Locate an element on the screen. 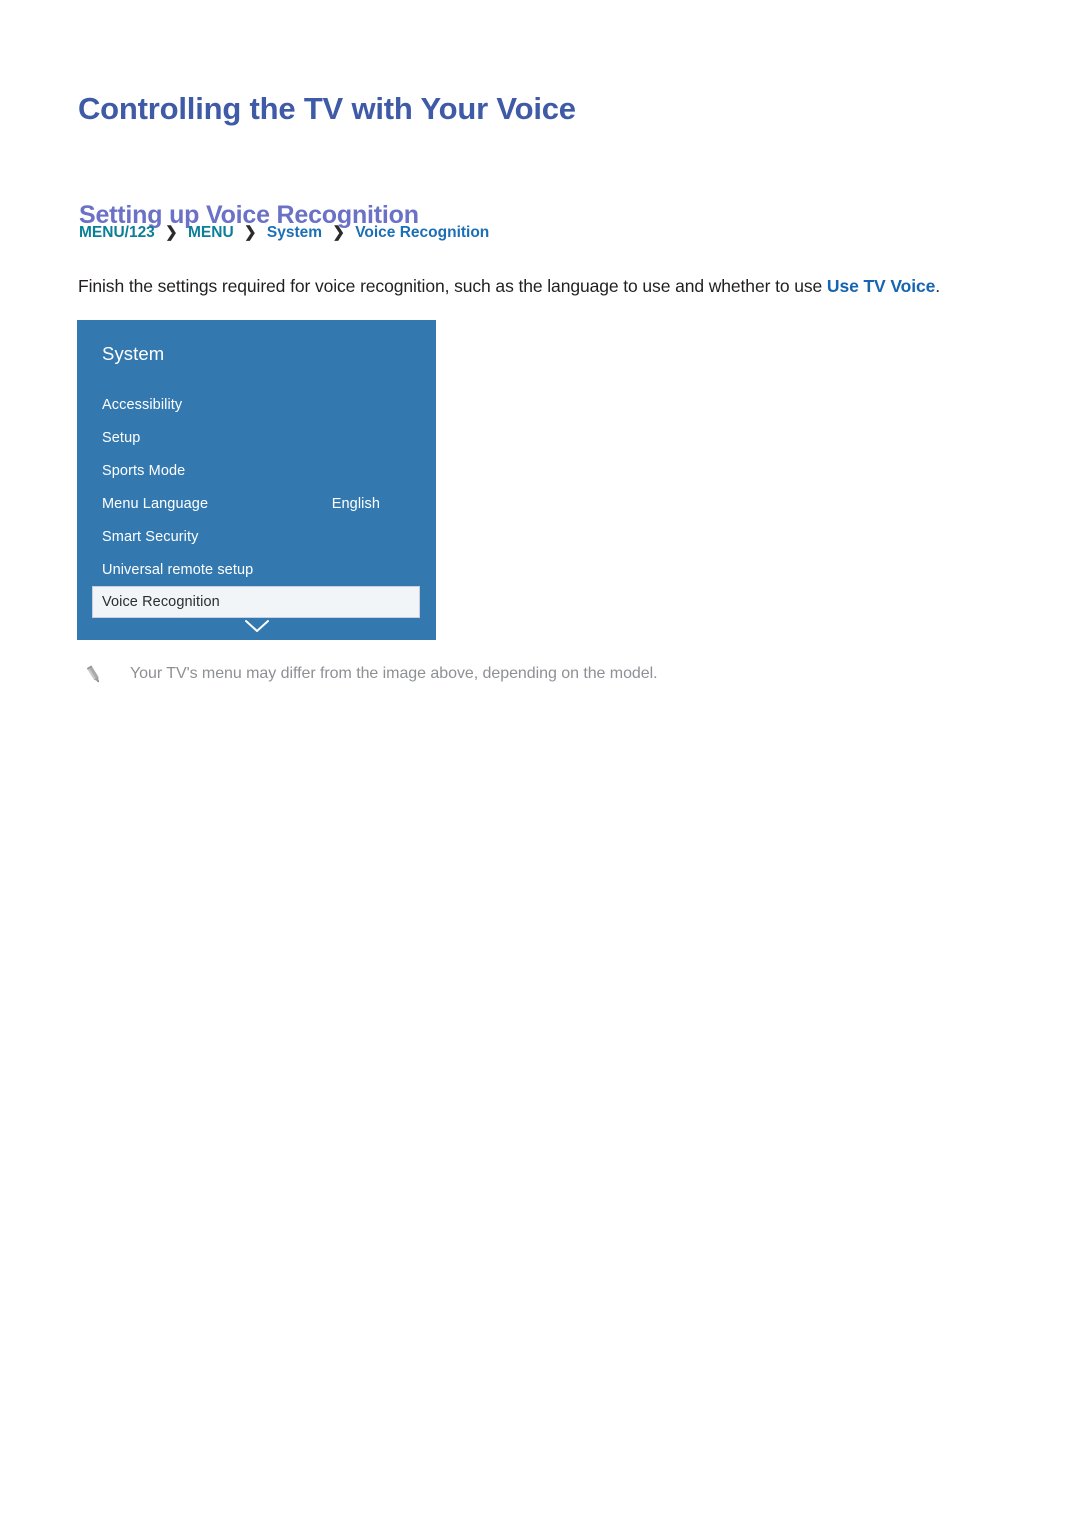  tv-menu-item-smart-security: Smart Security is located at coordinates (256, 536).